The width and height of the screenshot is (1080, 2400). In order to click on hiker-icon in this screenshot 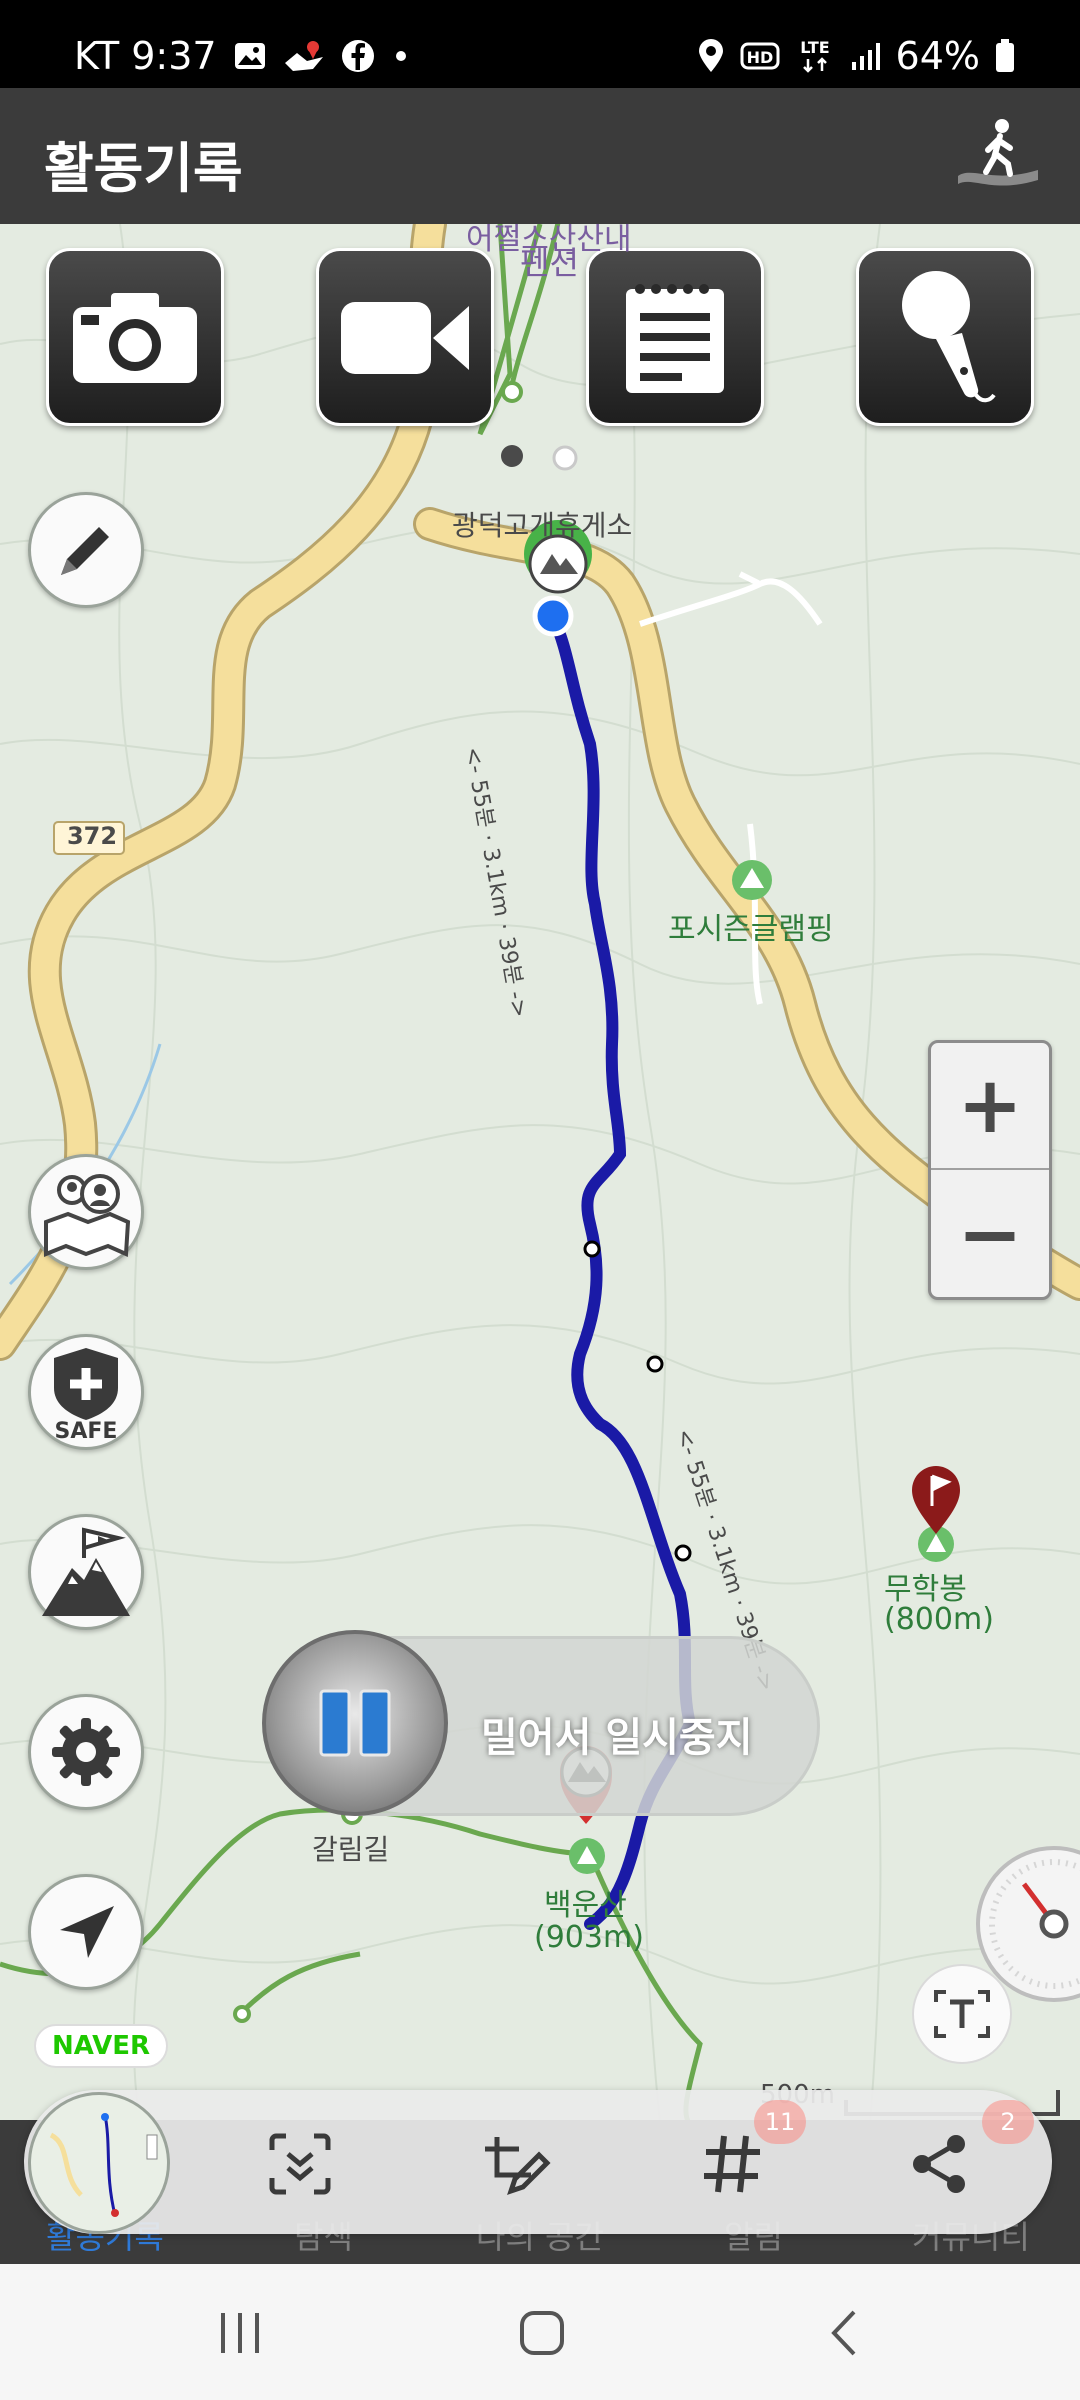, I will do `click(998, 154)`.